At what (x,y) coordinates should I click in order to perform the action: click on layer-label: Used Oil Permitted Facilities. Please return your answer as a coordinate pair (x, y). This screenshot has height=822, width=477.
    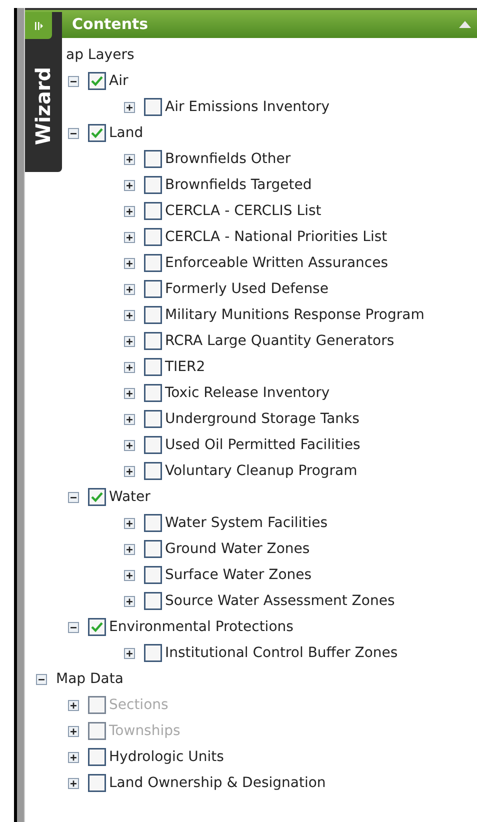
    Looking at the image, I should click on (262, 445).